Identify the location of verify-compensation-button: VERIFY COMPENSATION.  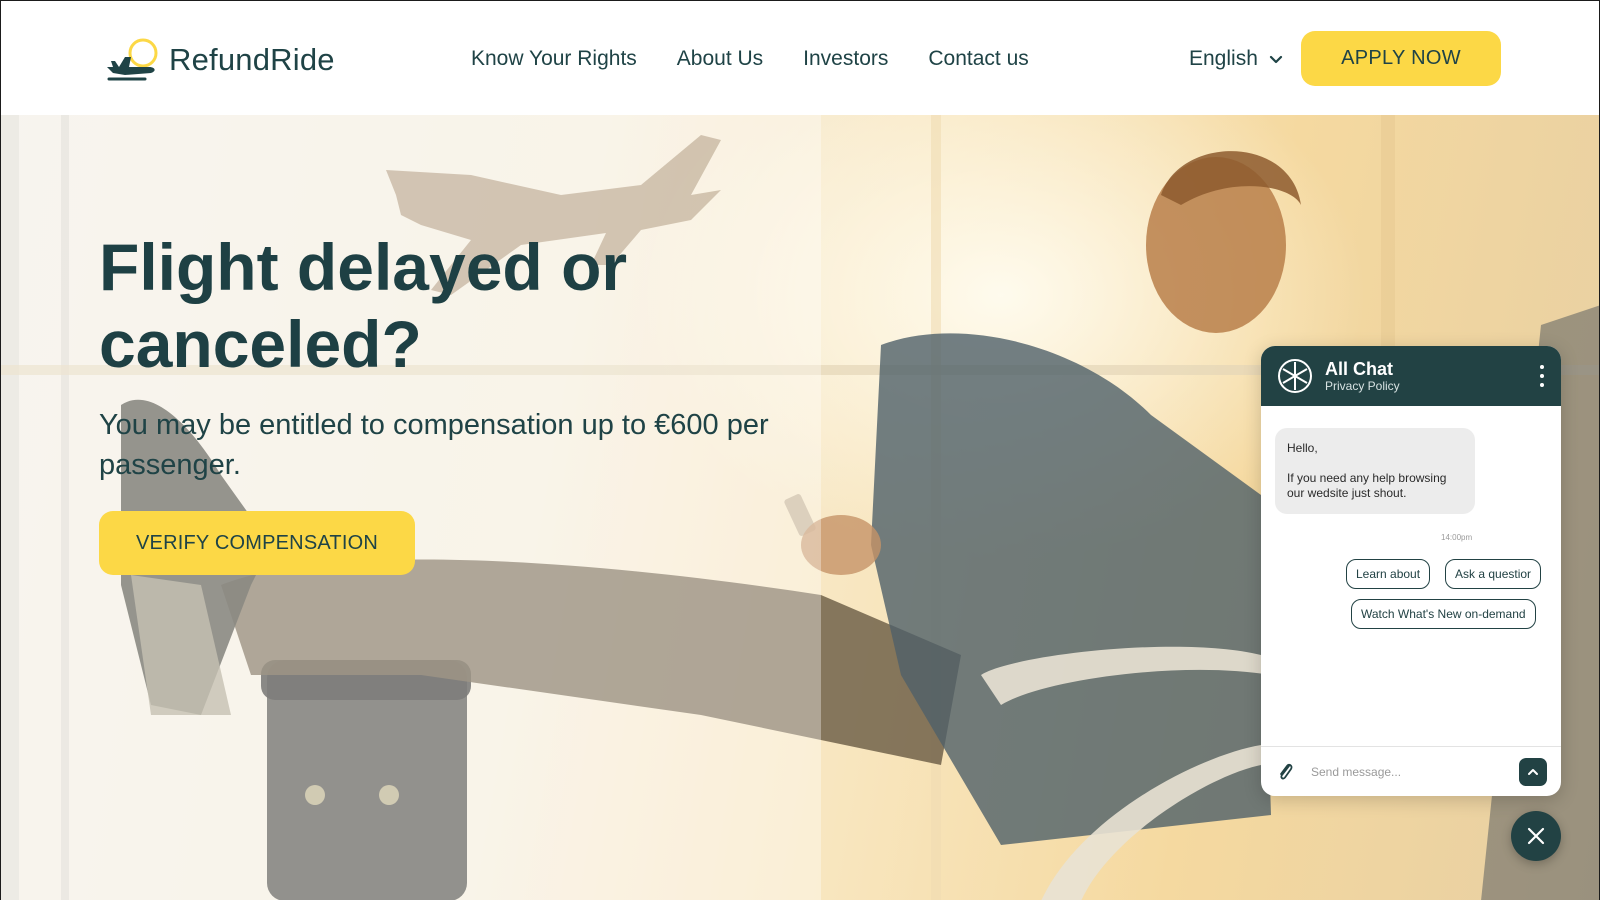
(257, 543).